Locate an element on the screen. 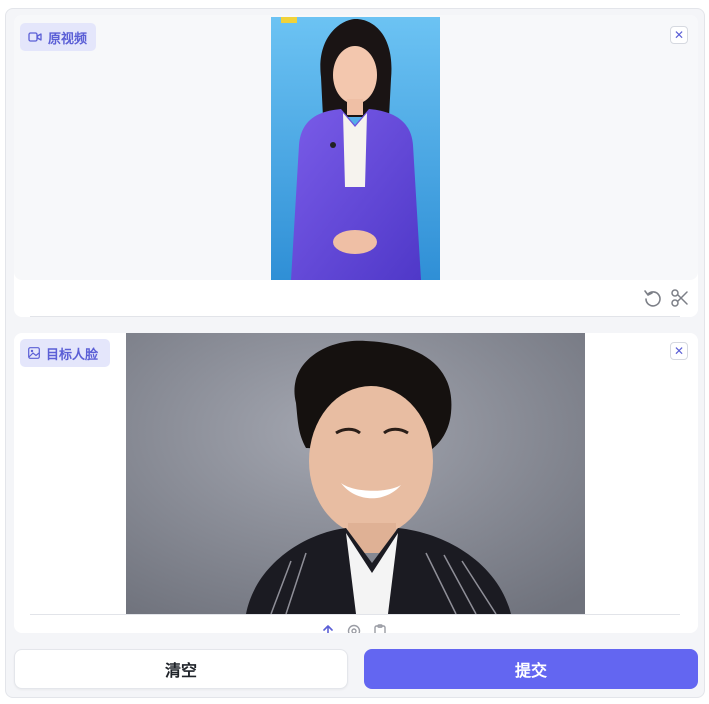 This screenshot has height=704, width=709. face-close-button: ✕ is located at coordinates (679, 351).